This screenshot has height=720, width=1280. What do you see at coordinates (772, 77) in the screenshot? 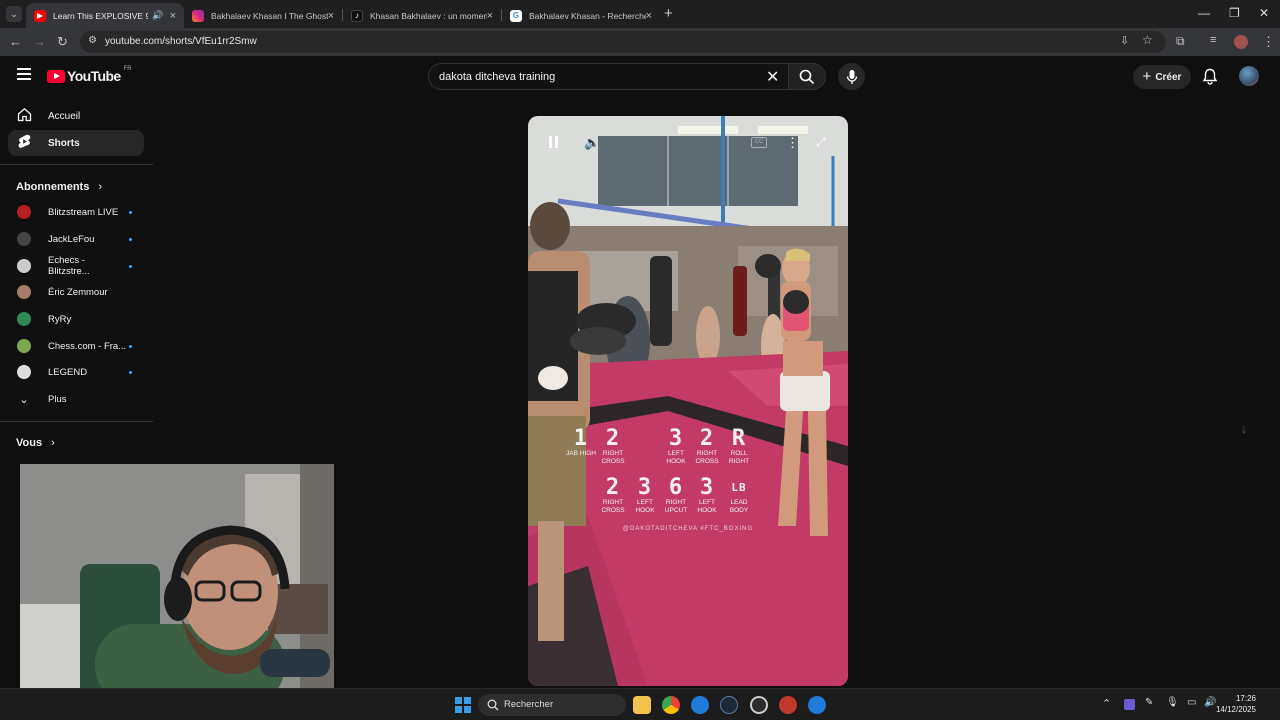
I see `clear-search-icon: ✕` at bounding box center [772, 77].